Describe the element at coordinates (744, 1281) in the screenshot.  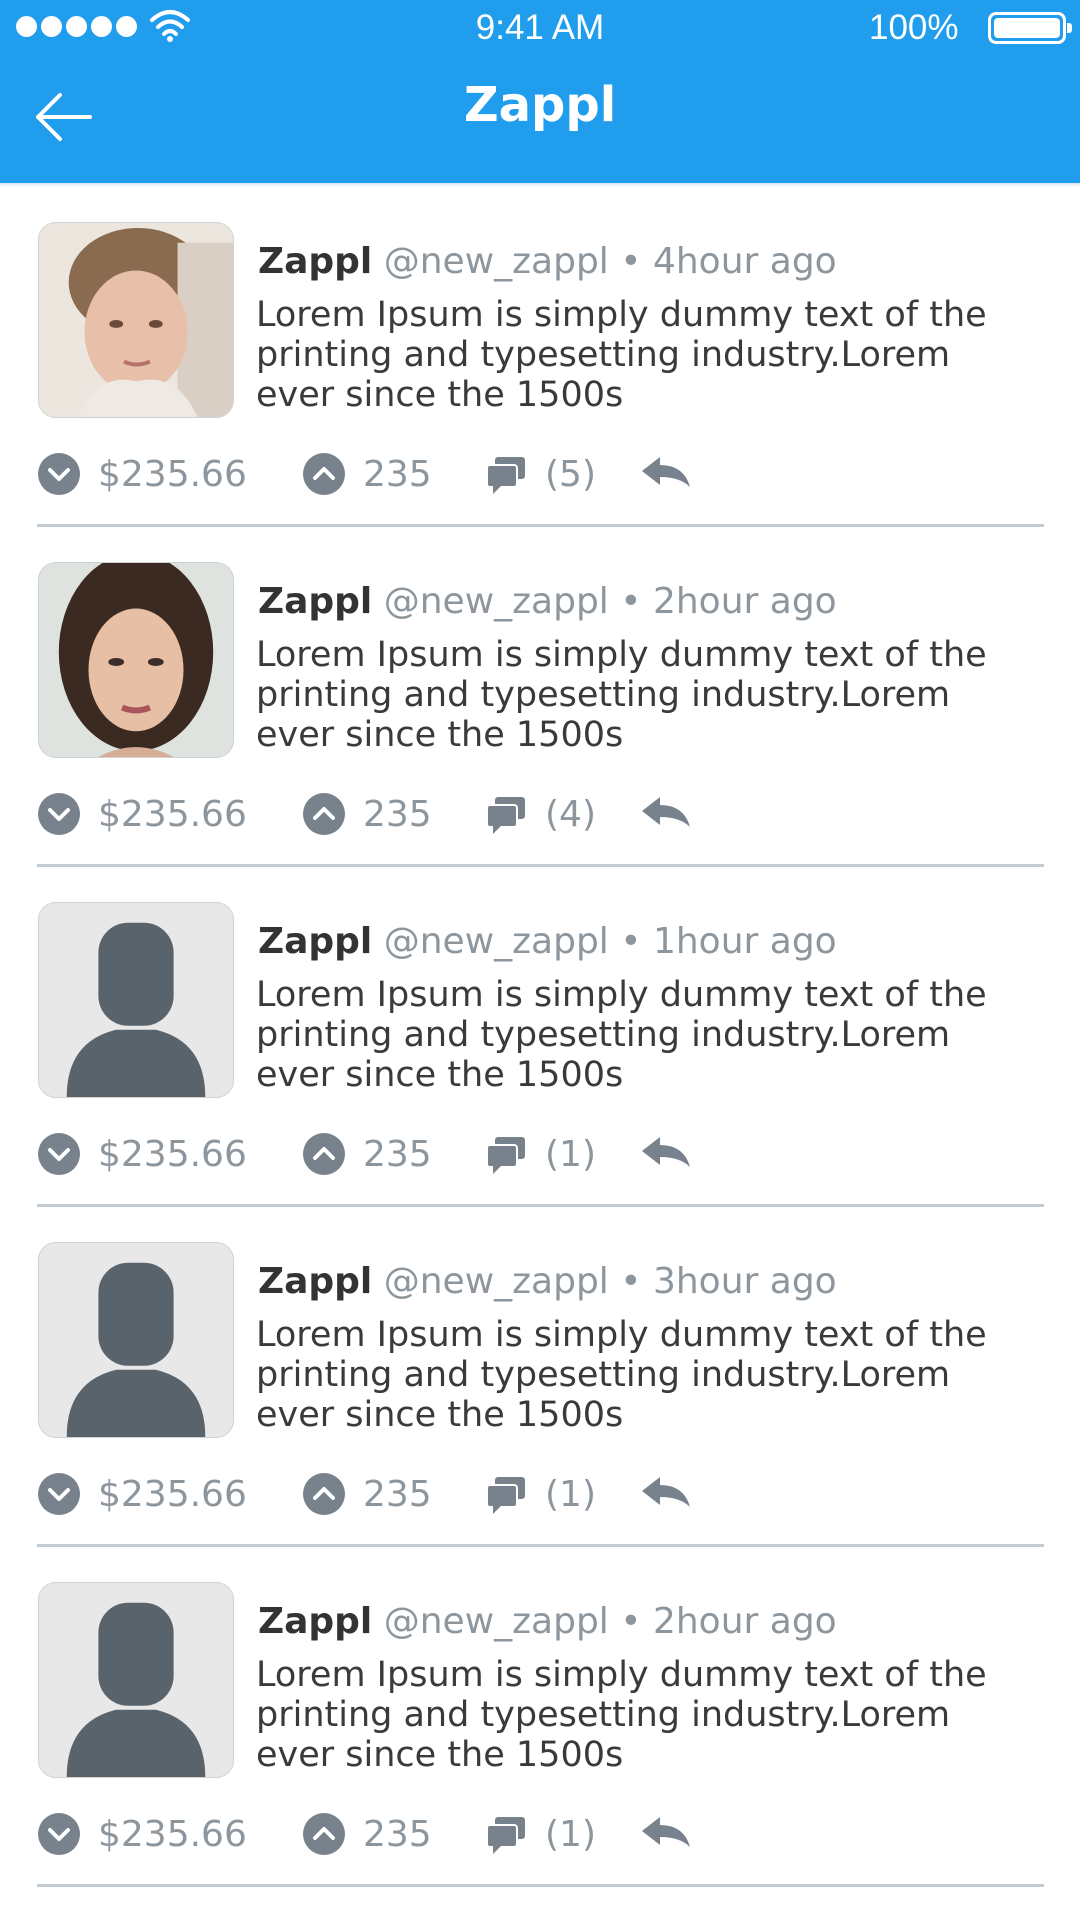
I see `post-time: 3hour ago` at that location.